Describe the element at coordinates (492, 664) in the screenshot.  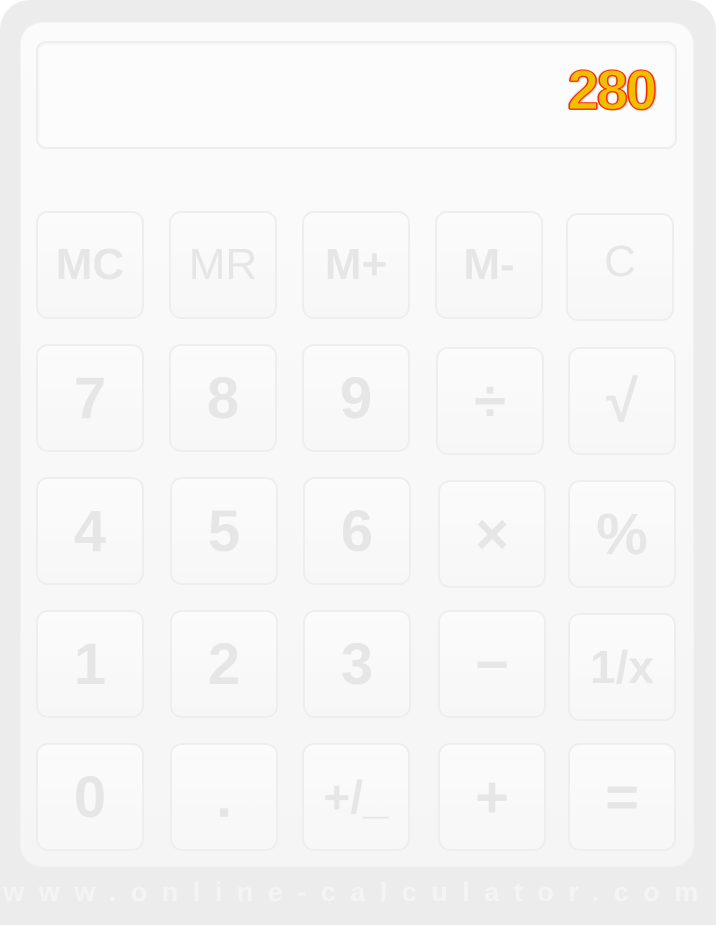
I see `minus-button: −` at that location.